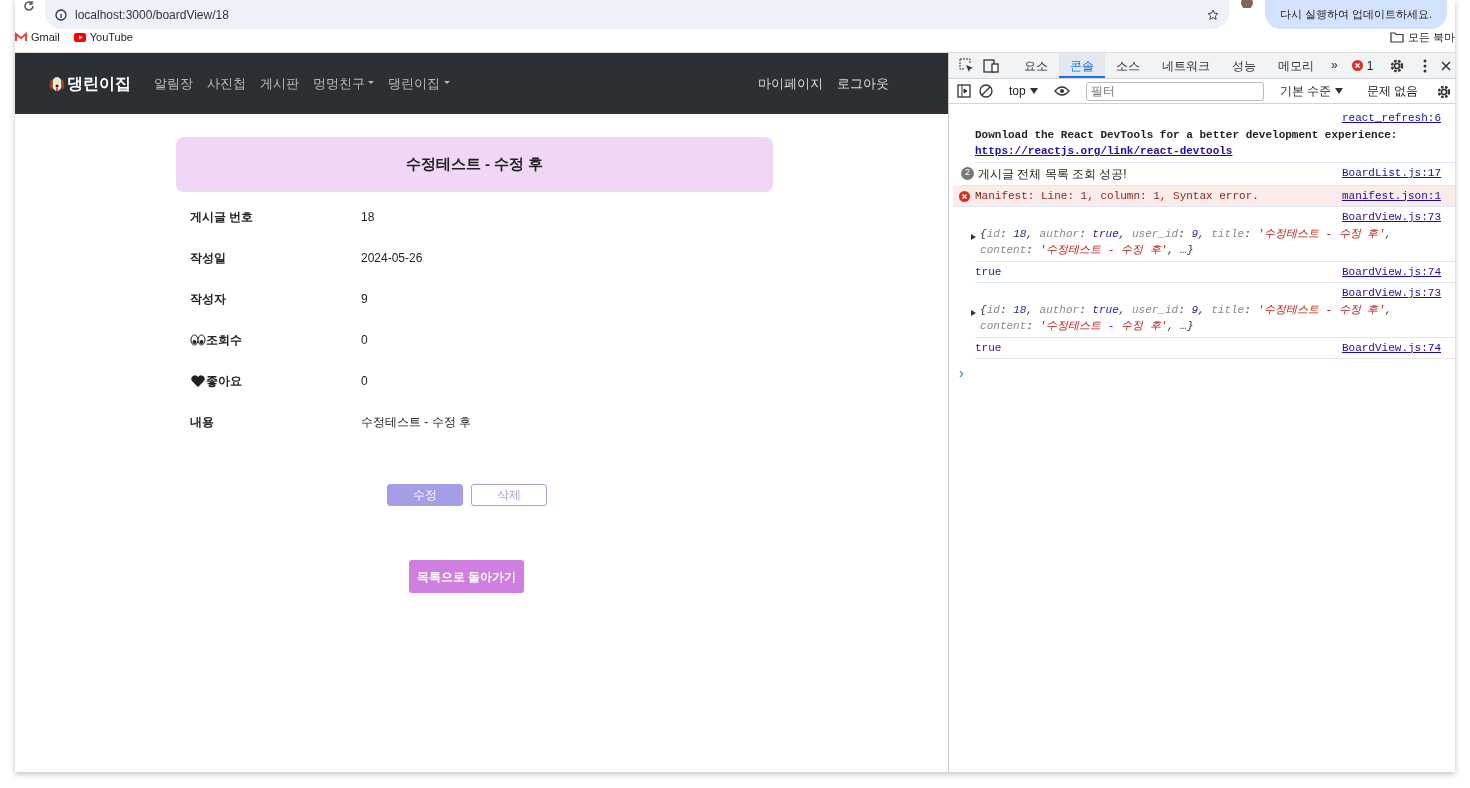 The image size is (1470, 788). I want to click on video-play-icon, so click(79, 37).